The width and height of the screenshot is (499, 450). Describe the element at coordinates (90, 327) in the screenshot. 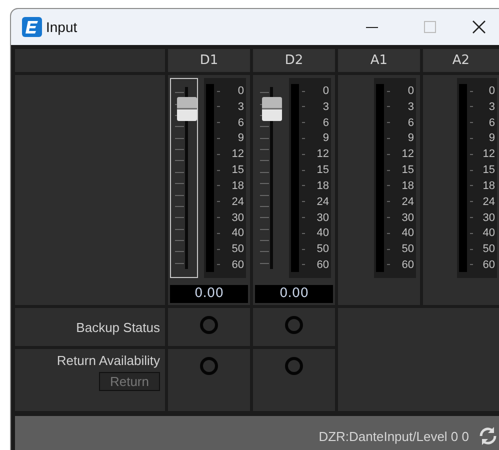

I see `row-label: Backup Status` at that location.